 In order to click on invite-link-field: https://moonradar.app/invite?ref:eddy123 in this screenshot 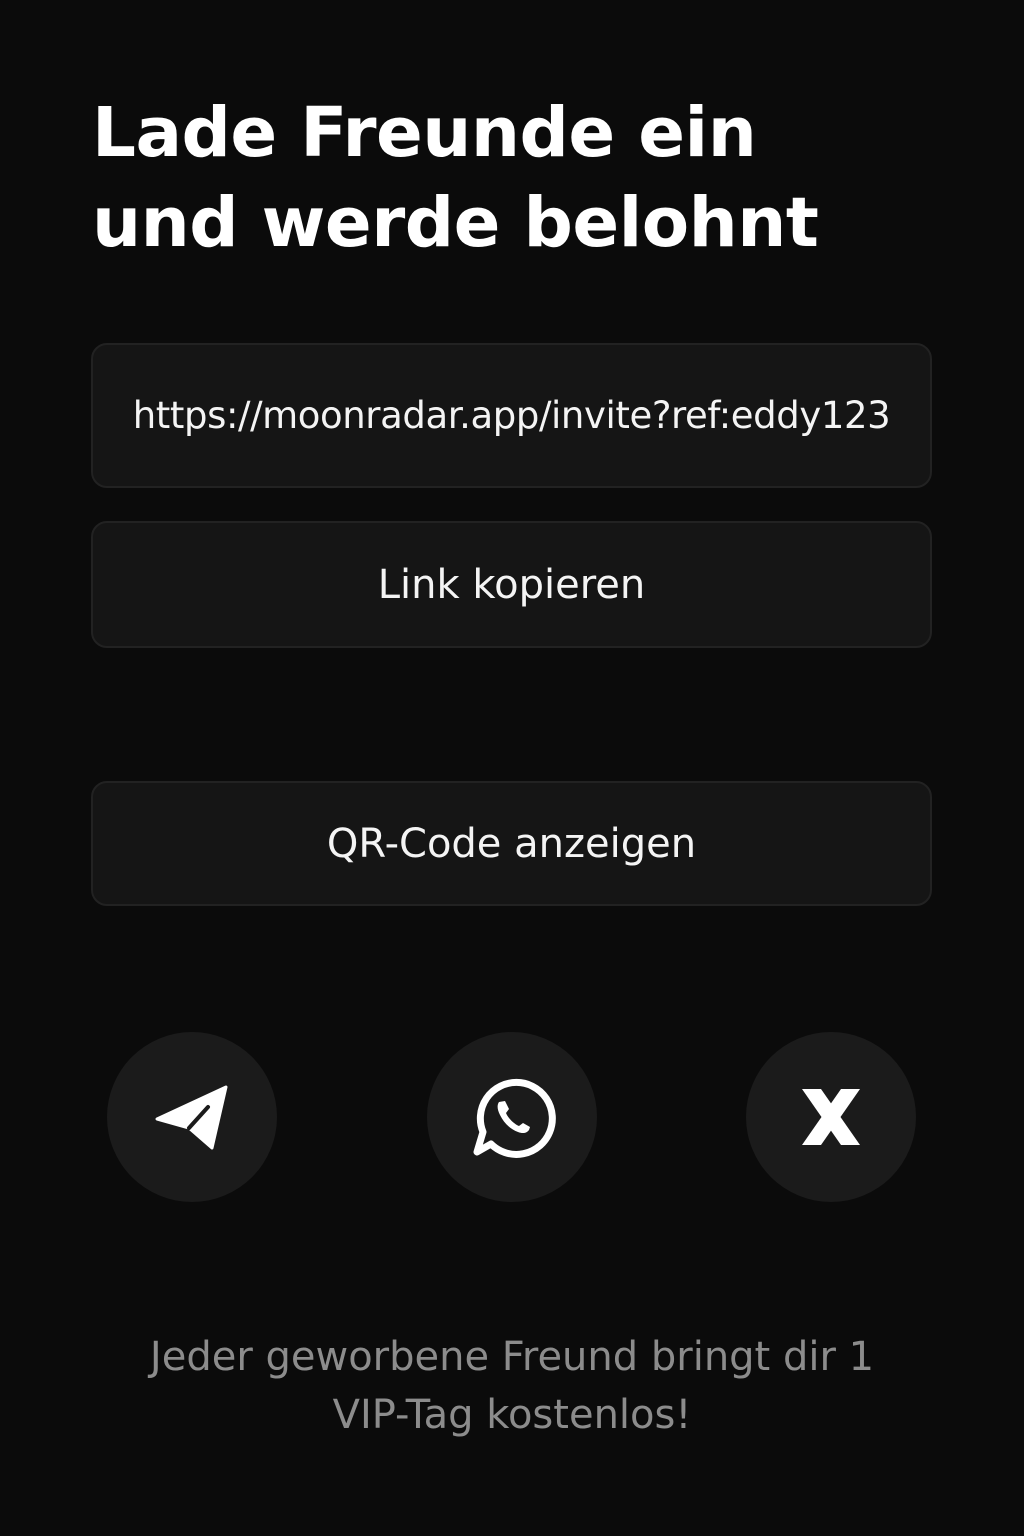, I will do `click(511, 415)`.